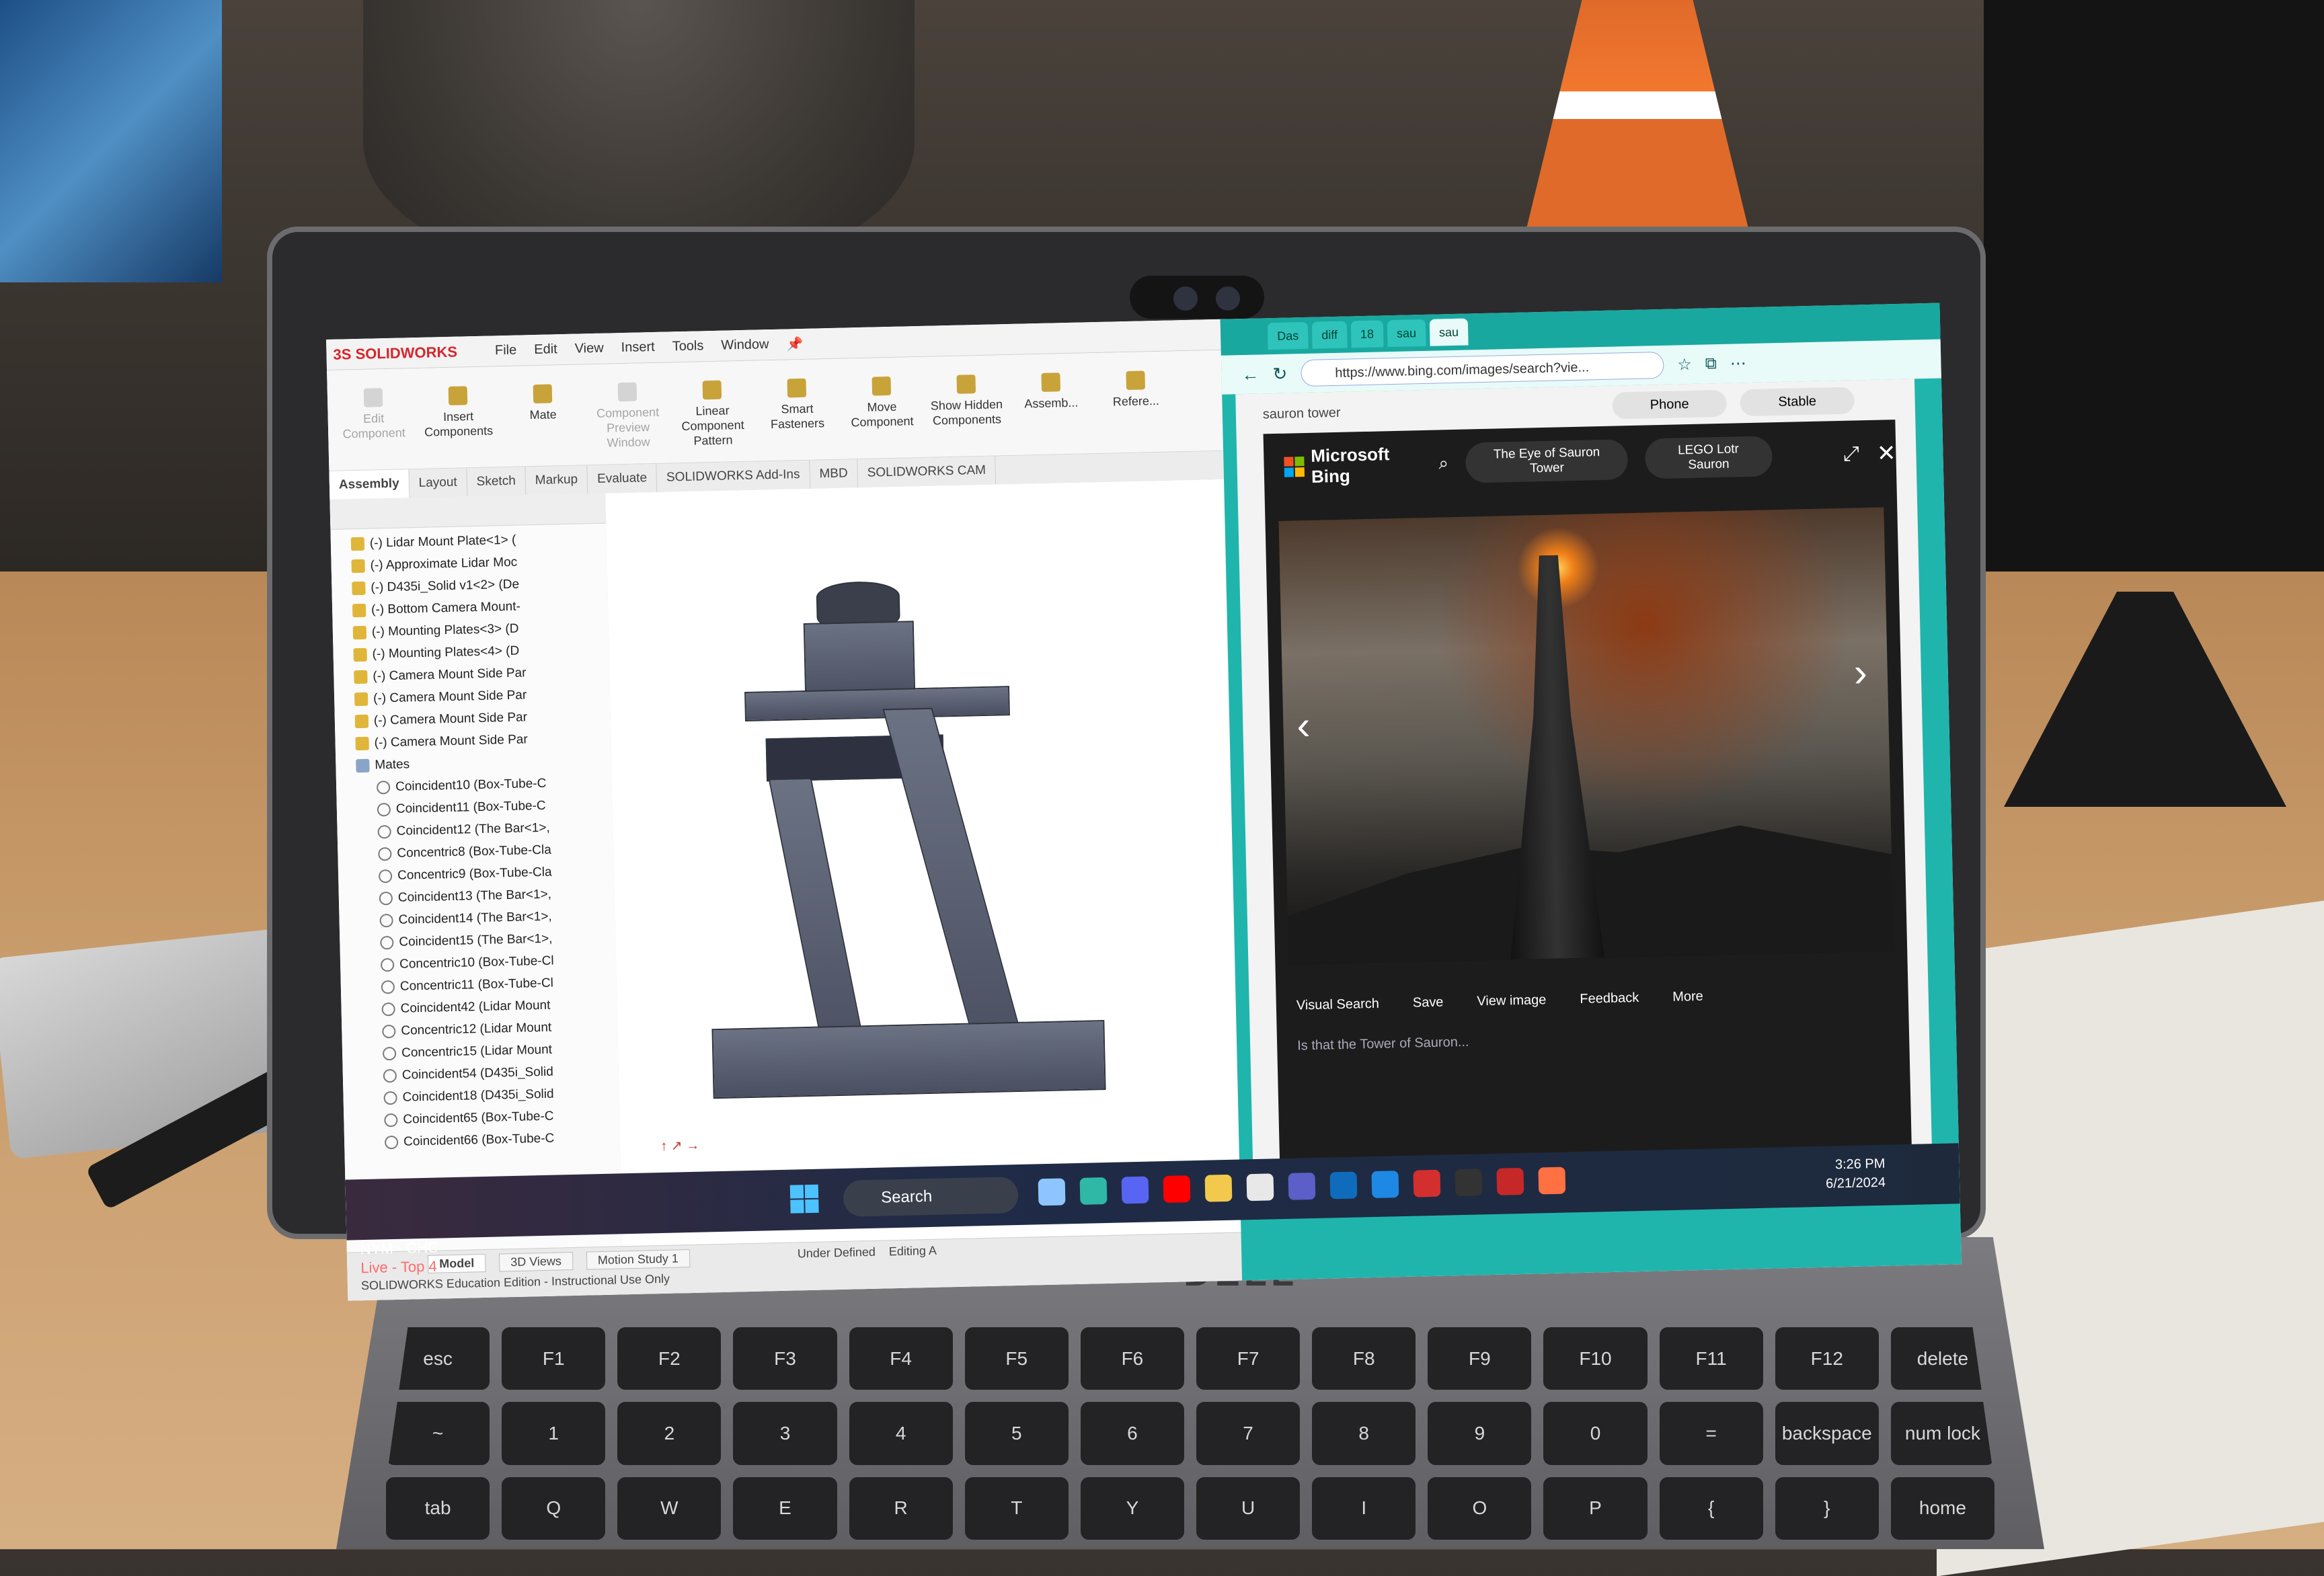 This screenshot has width=2324, height=1576. I want to click on keyboard-key: 3, so click(785, 1433).